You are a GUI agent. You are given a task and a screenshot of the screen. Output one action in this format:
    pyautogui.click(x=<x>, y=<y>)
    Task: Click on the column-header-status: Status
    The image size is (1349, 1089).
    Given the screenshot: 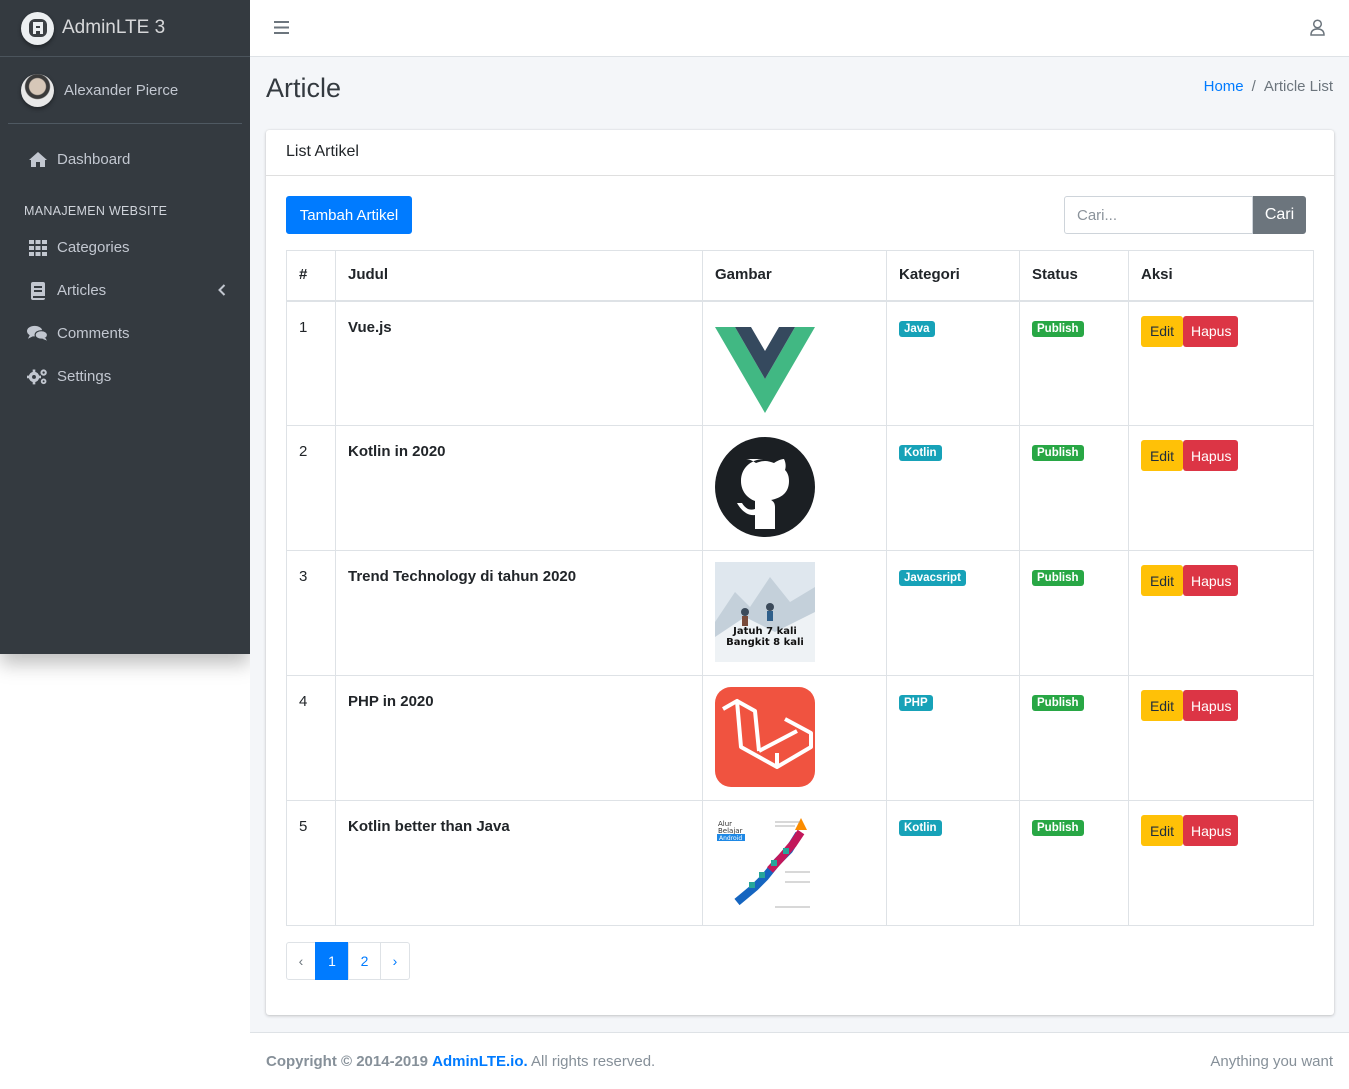 What is the action you would take?
    pyautogui.click(x=1074, y=276)
    